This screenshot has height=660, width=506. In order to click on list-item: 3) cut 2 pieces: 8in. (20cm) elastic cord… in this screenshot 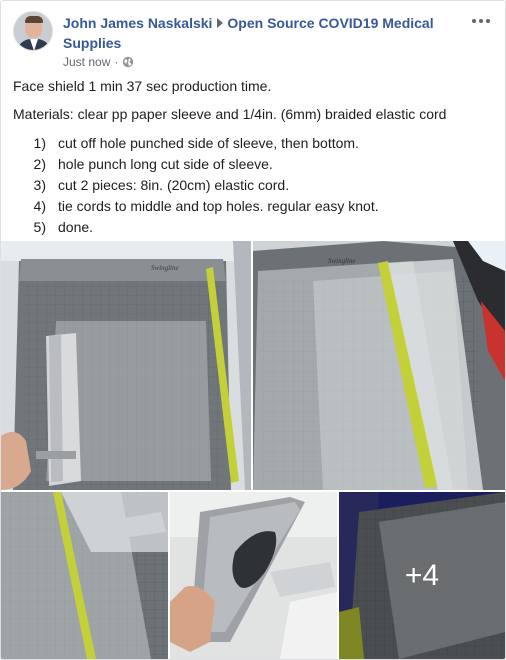, I will do `click(253, 185)`.